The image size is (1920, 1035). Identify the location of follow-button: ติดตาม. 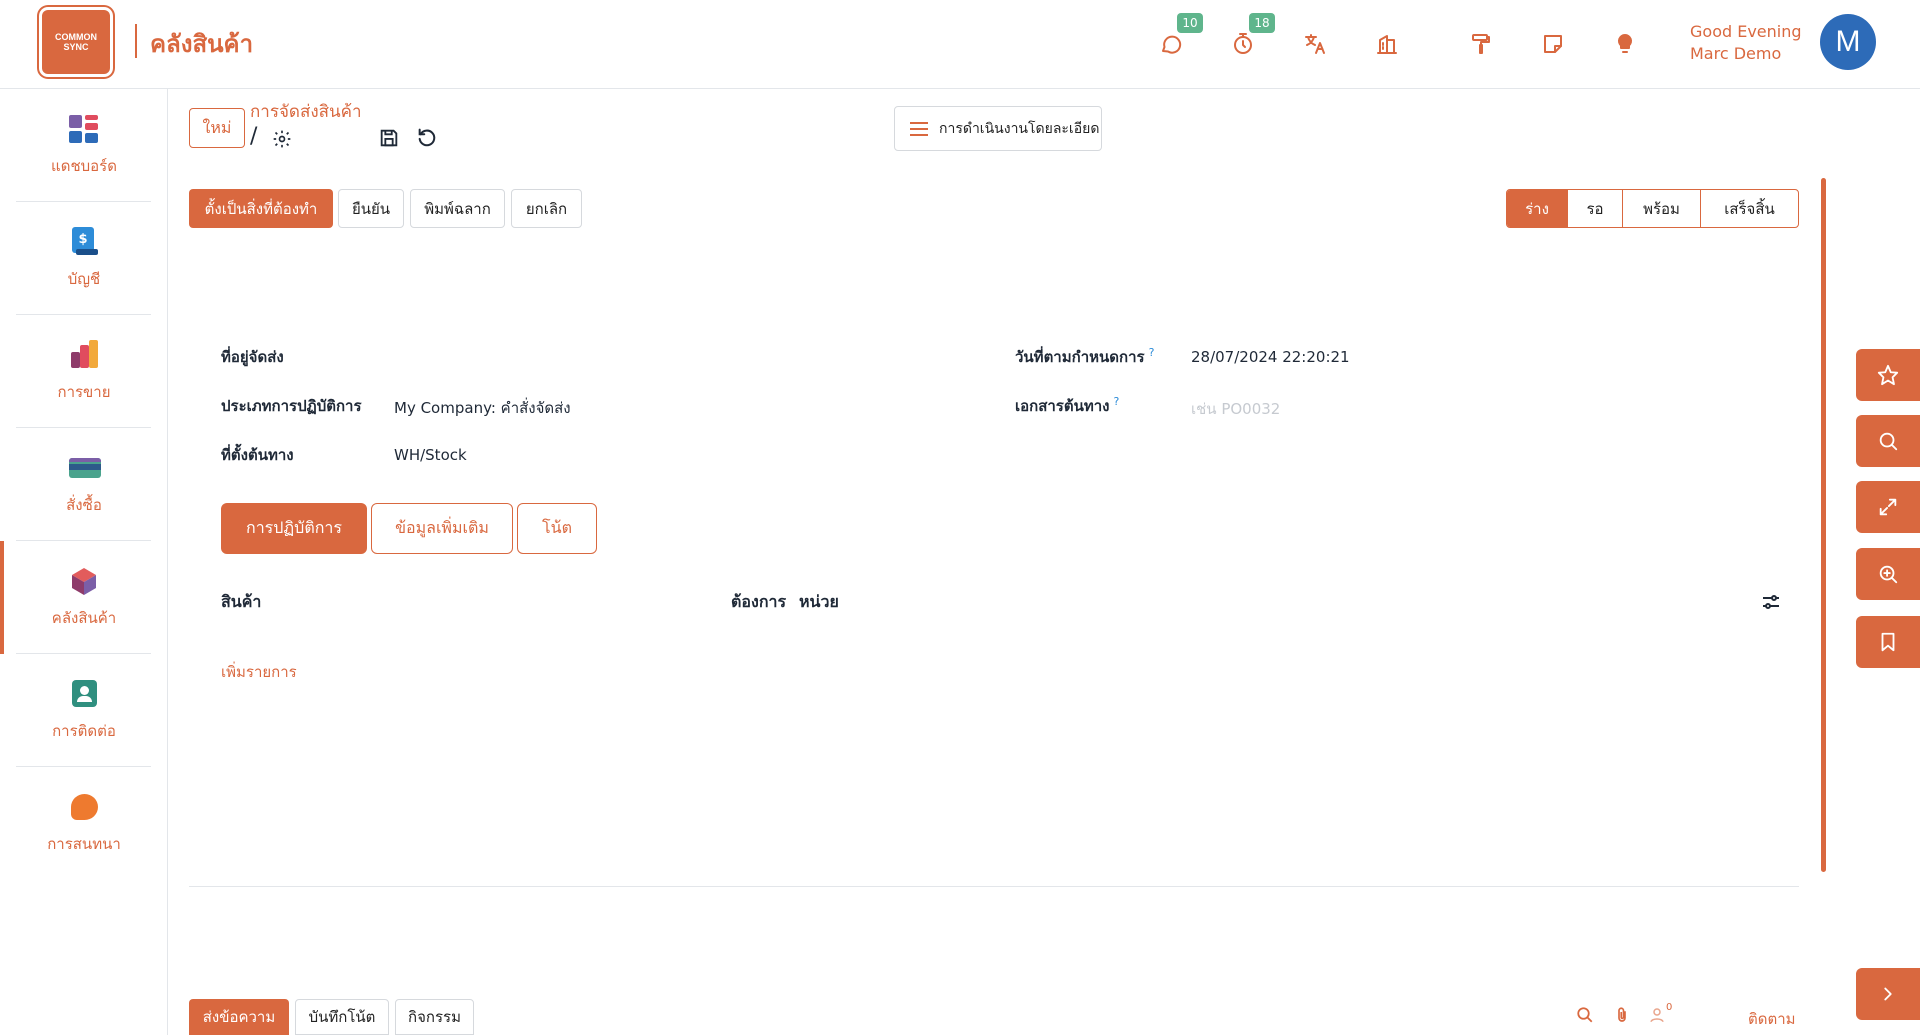
(1772, 1019).